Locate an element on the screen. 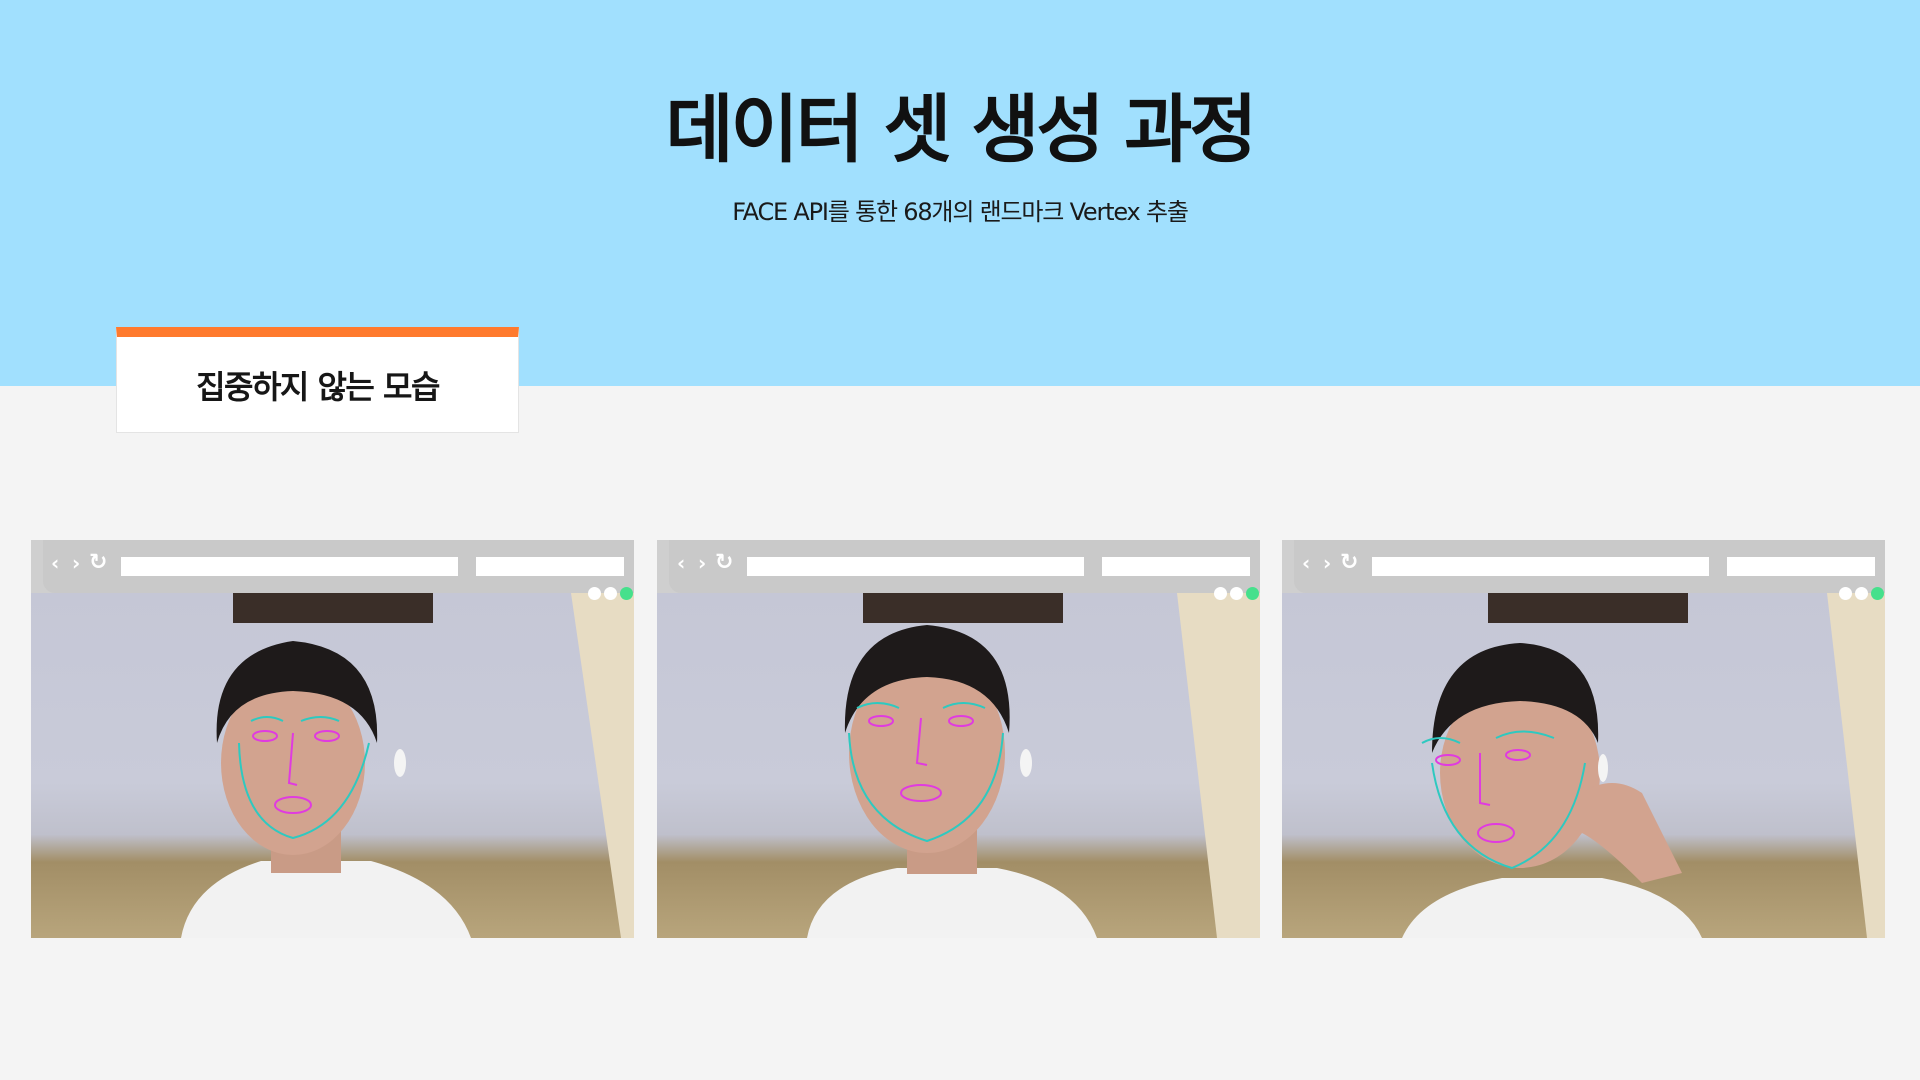  section-card: 집중하지 않는 모습 is located at coordinates (317, 380).